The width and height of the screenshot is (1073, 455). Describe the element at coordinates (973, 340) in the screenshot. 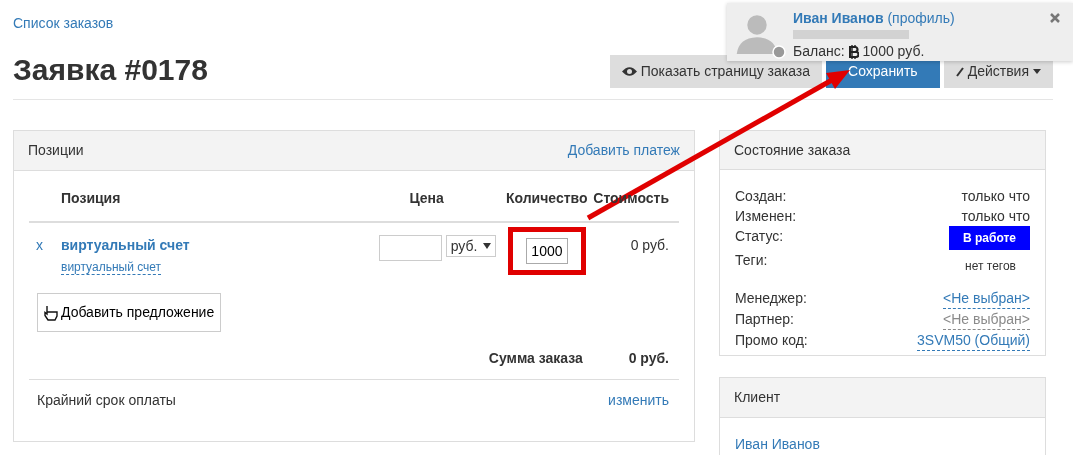

I see `field-link: 3SVM50 (Общий)` at that location.